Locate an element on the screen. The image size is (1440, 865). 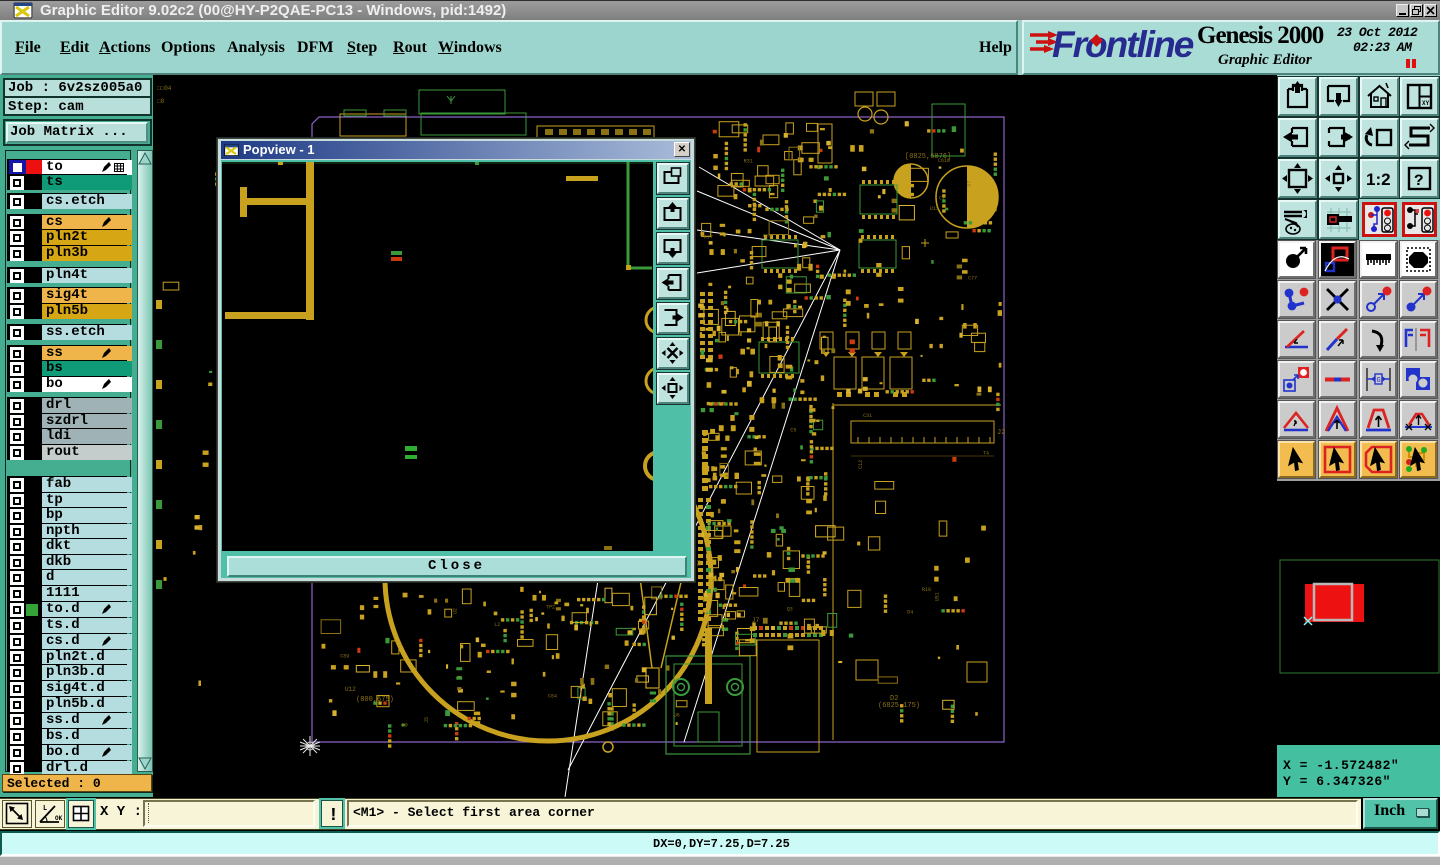
svg-text: C7 is located at coordinates (942, 198).